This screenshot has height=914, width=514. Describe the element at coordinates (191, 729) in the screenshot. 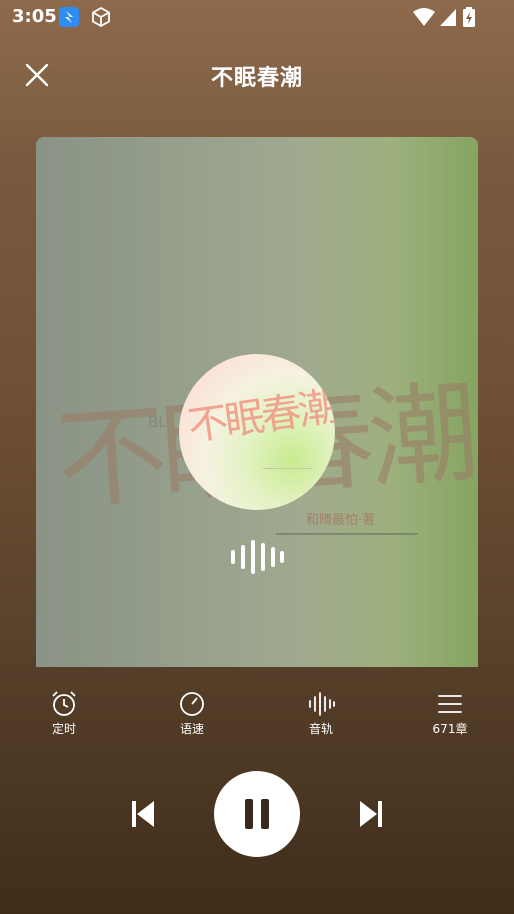

I see `speed-label: 语速` at that location.